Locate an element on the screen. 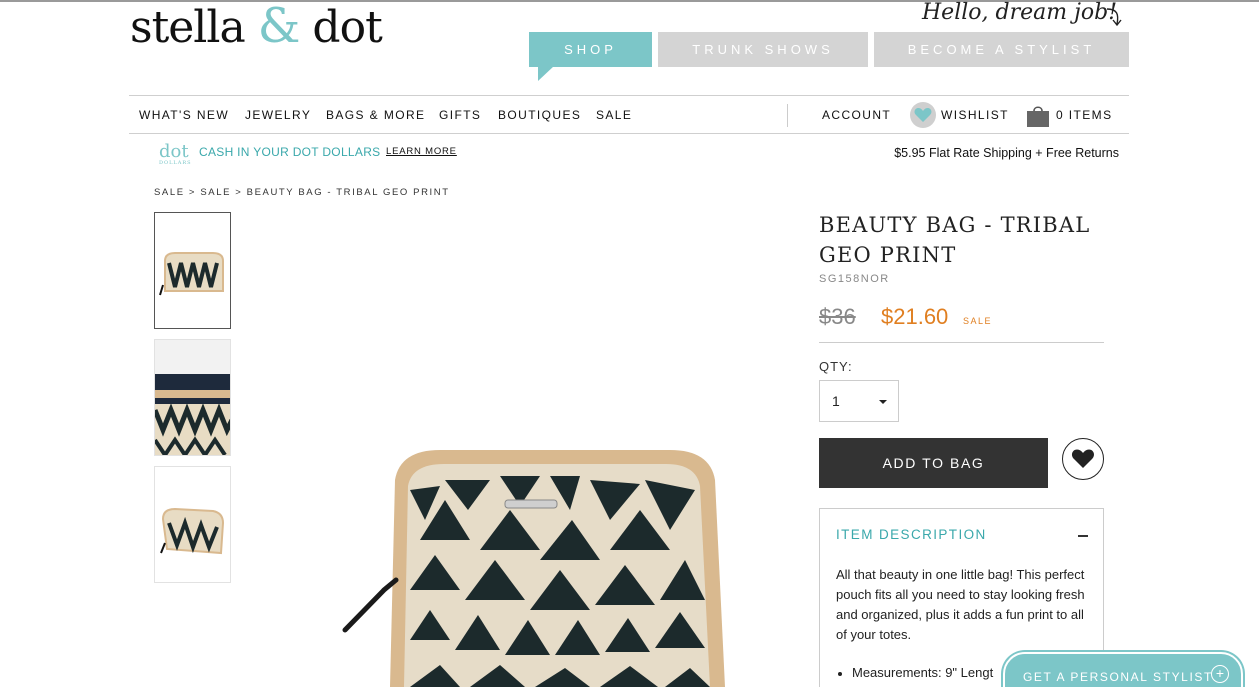 The height and width of the screenshot is (687, 1259). nav-wishlist: WISHLIST is located at coordinates (975, 115).